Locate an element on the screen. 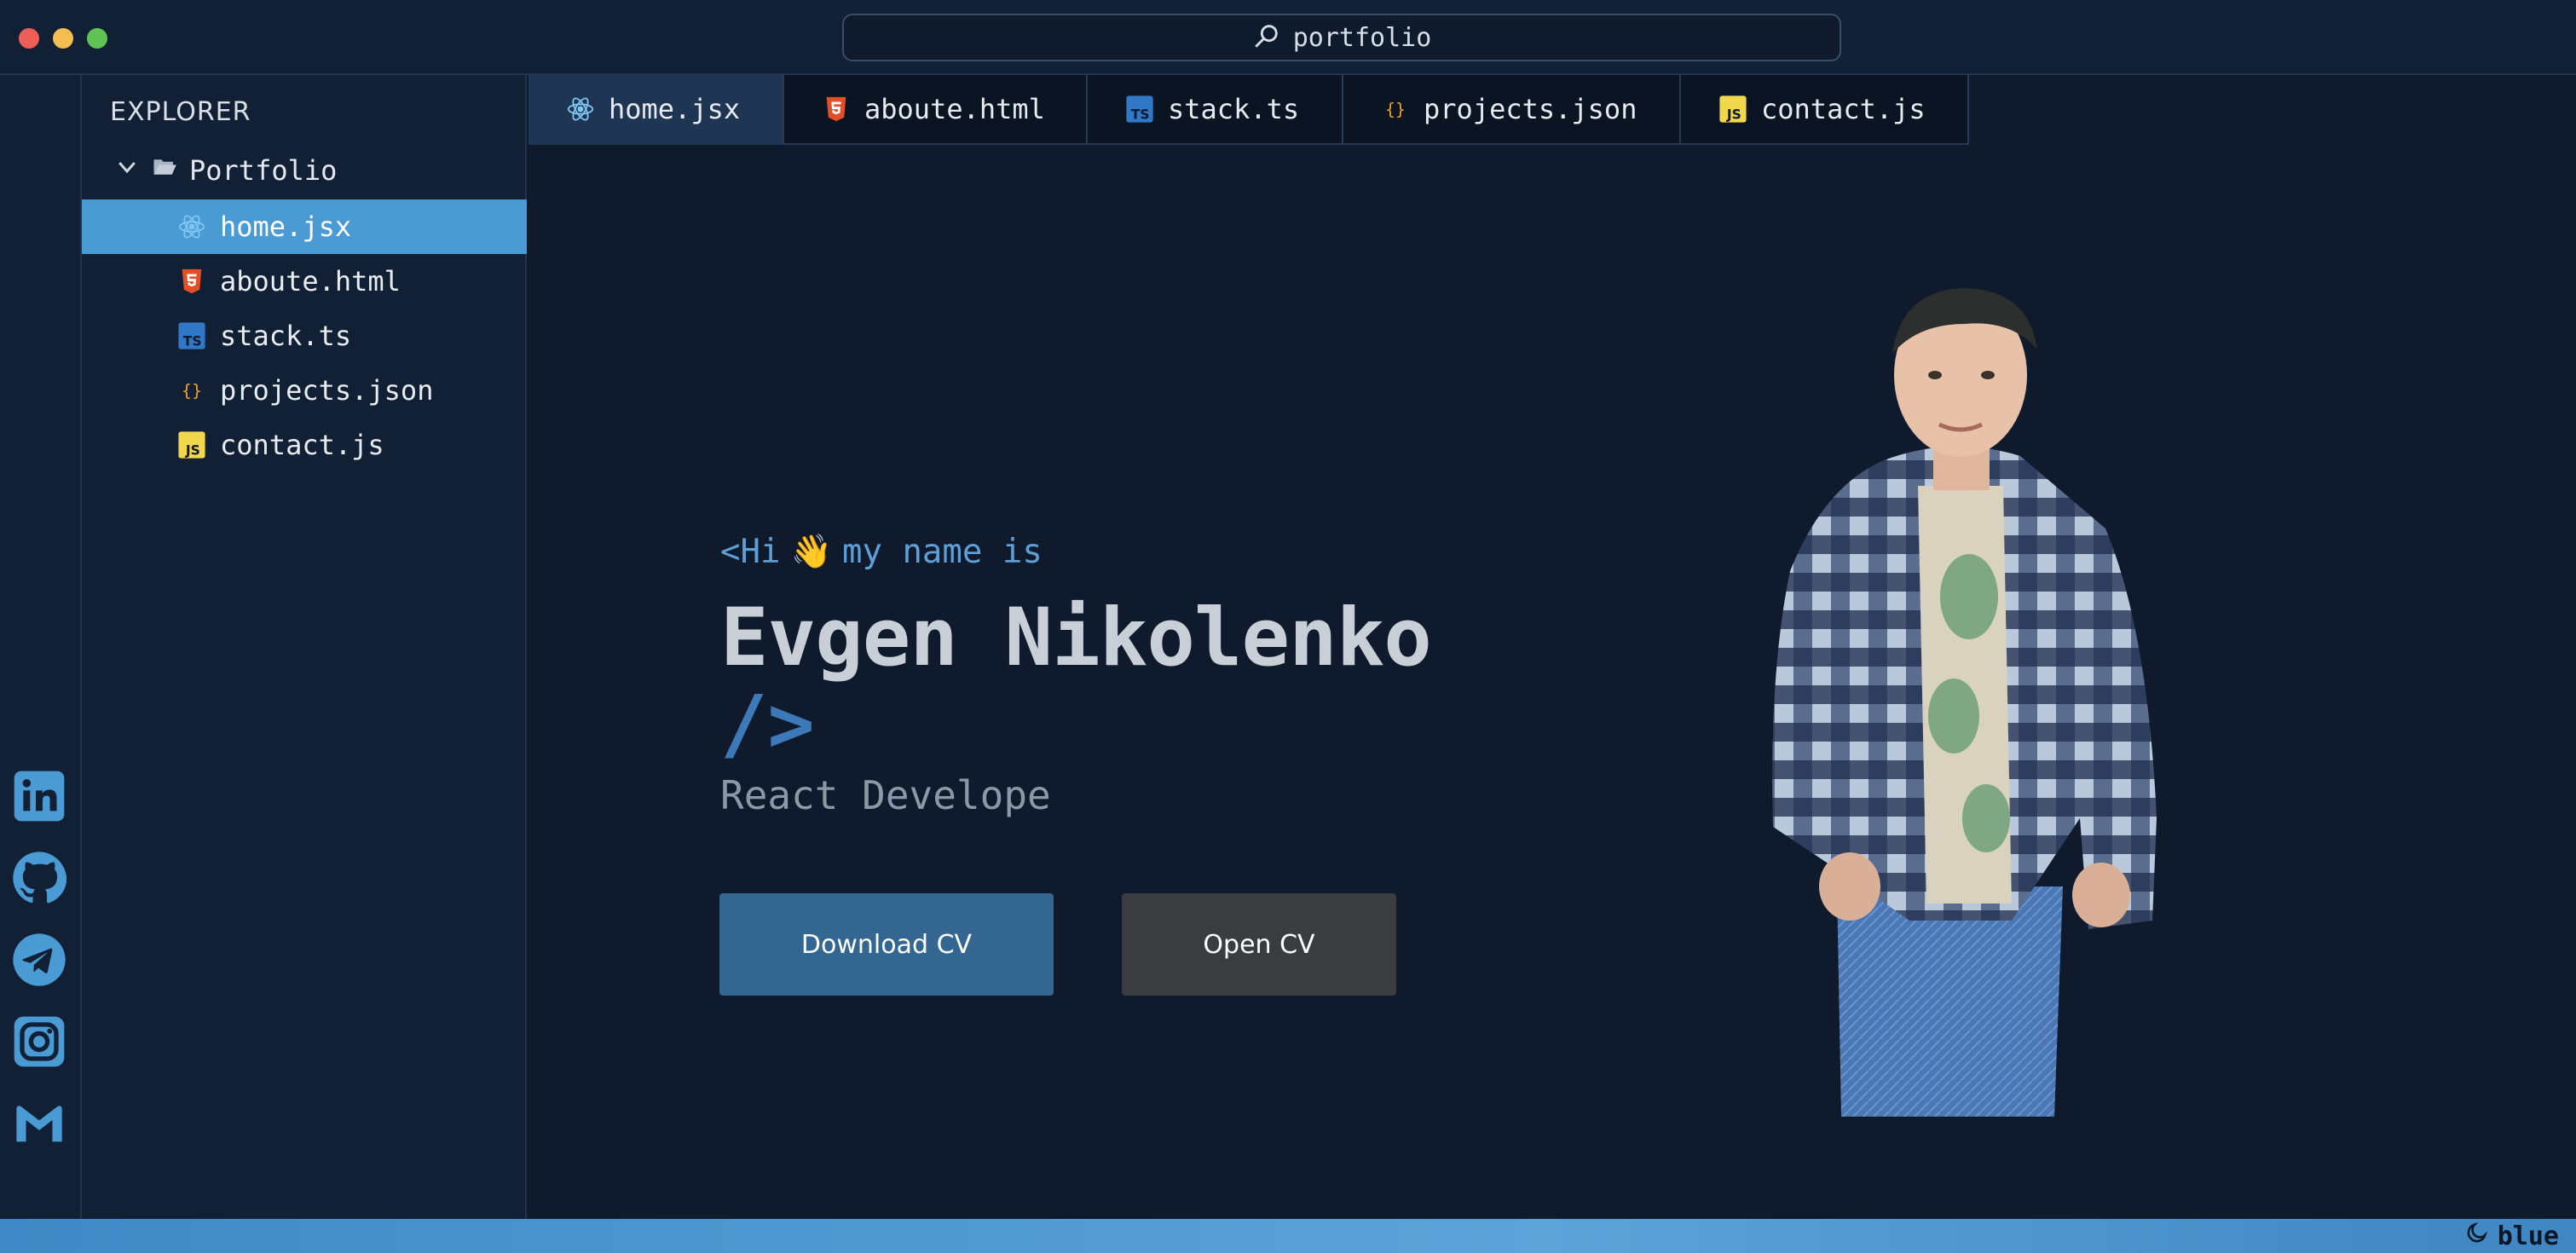 The image size is (2576, 1253). tab-label: projects.json is located at coordinates (1530, 109).